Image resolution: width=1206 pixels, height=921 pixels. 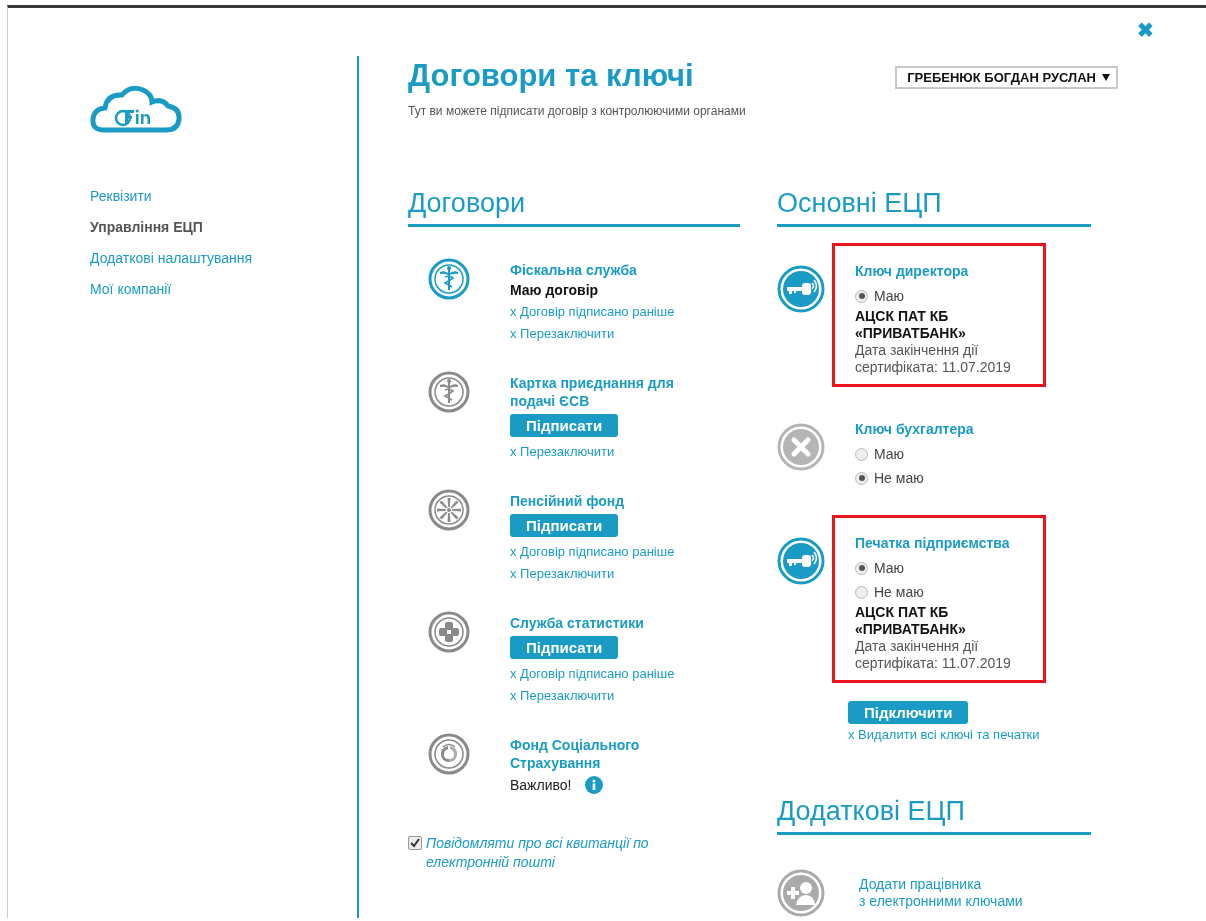 What do you see at coordinates (912, 271) in the screenshot?
I see `key-title: Ключ директора` at bounding box center [912, 271].